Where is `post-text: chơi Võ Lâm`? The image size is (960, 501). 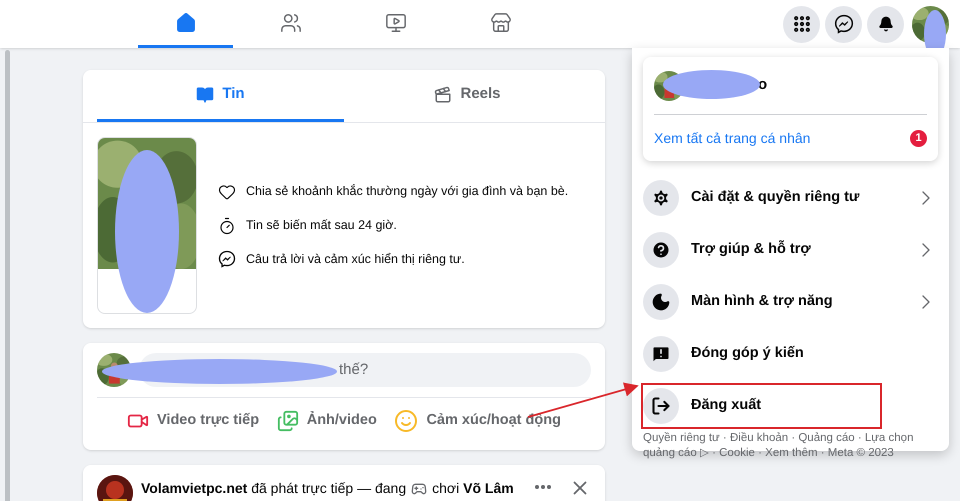 post-text: chơi Võ Lâm is located at coordinates (473, 488).